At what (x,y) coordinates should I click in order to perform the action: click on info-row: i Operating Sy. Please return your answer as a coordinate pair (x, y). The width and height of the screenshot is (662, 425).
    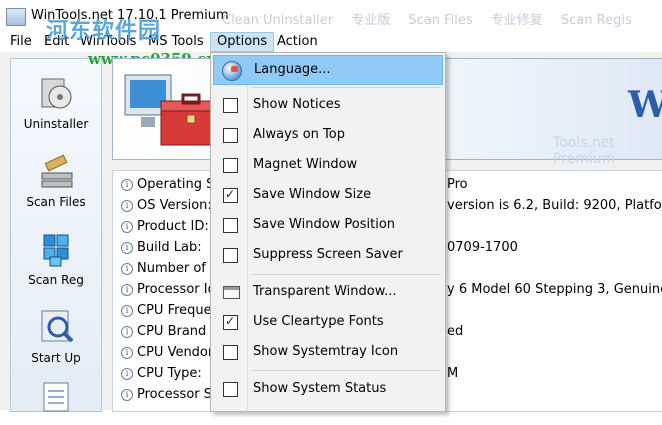
    Looking at the image, I should click on (171, 185).